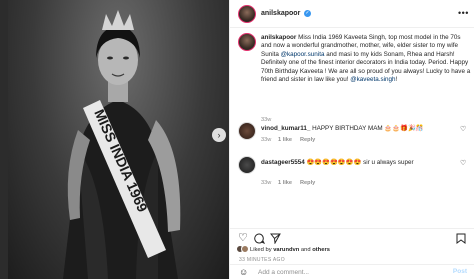  I want to click on likes-user: varundvn, so click(286, 250).